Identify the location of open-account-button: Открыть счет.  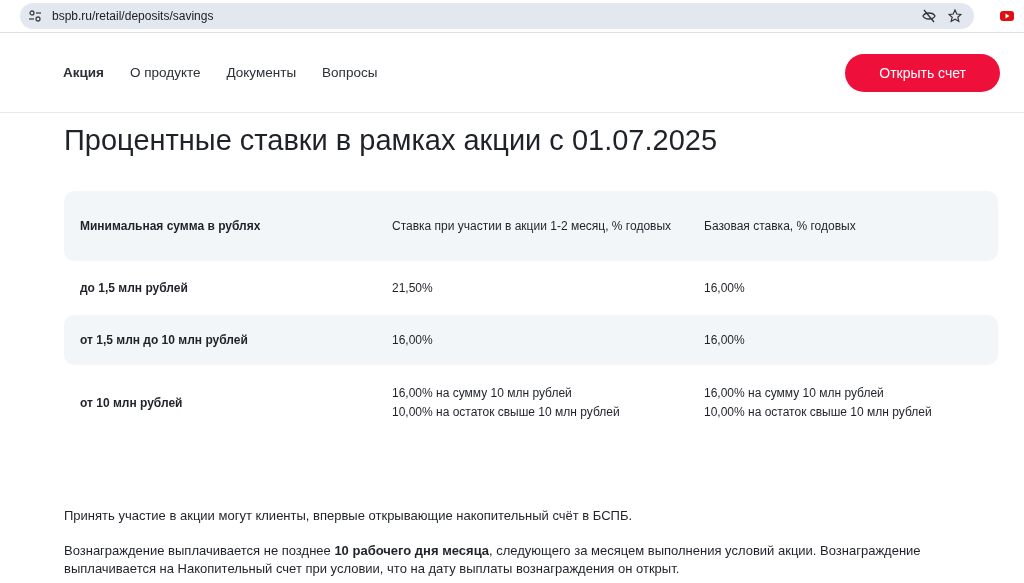
(922, 72).